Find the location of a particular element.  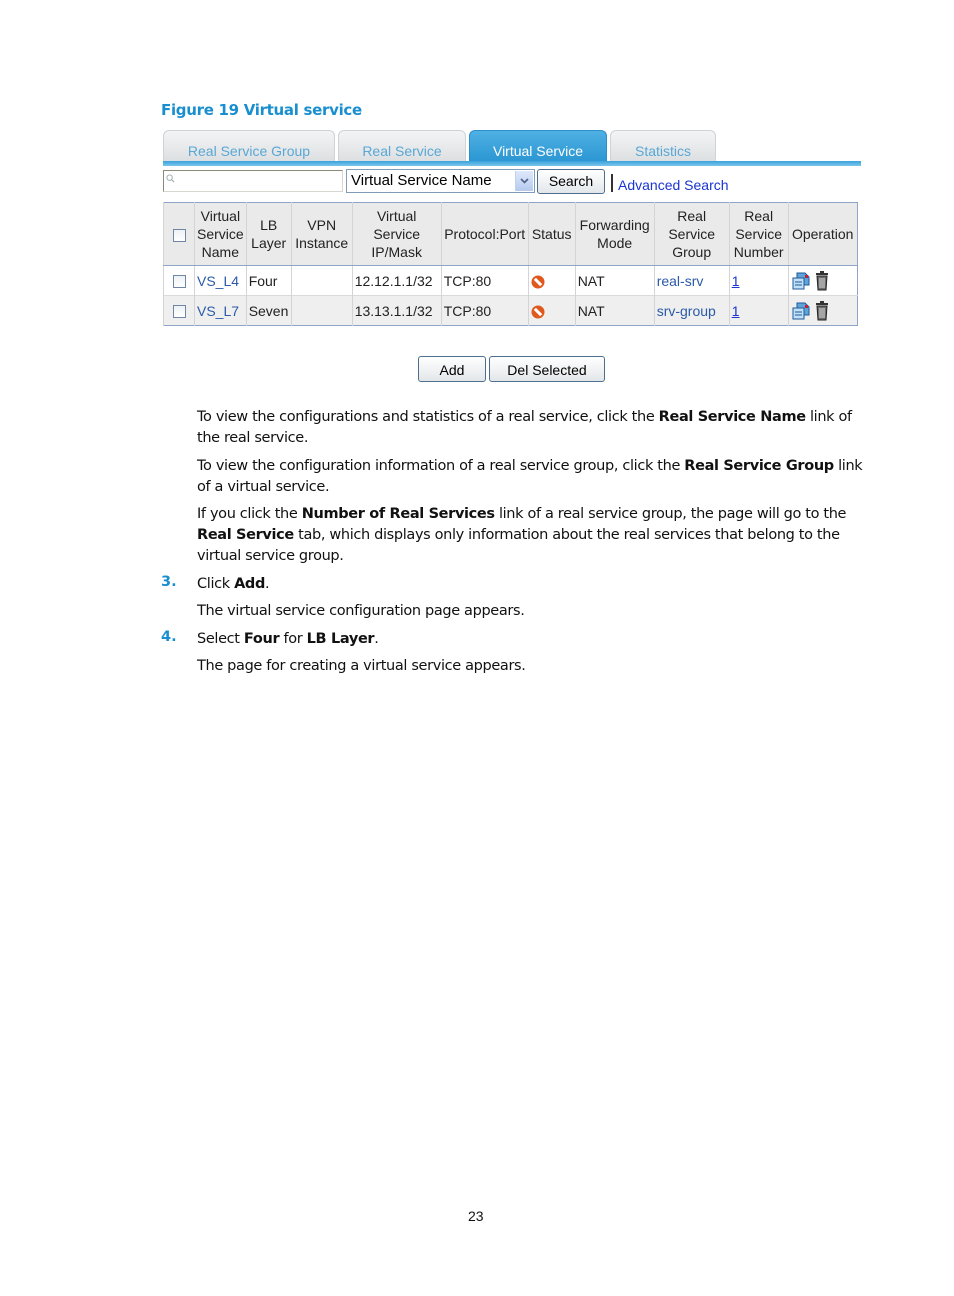

separator is located at coordinates (612, 183).